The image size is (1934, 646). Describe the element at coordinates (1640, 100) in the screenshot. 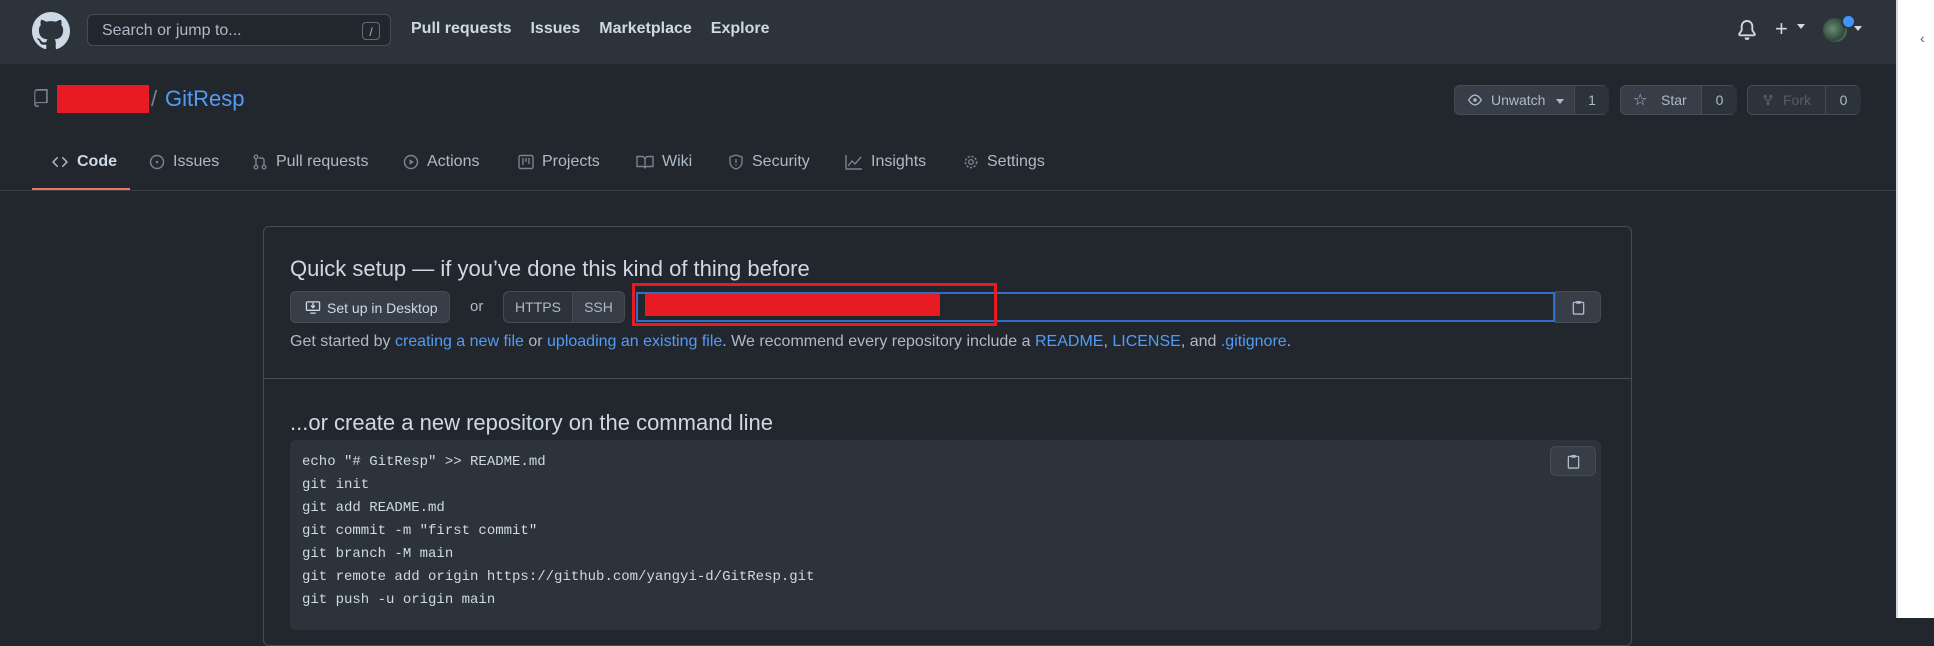

I see `star-icon: ☆` at that location.